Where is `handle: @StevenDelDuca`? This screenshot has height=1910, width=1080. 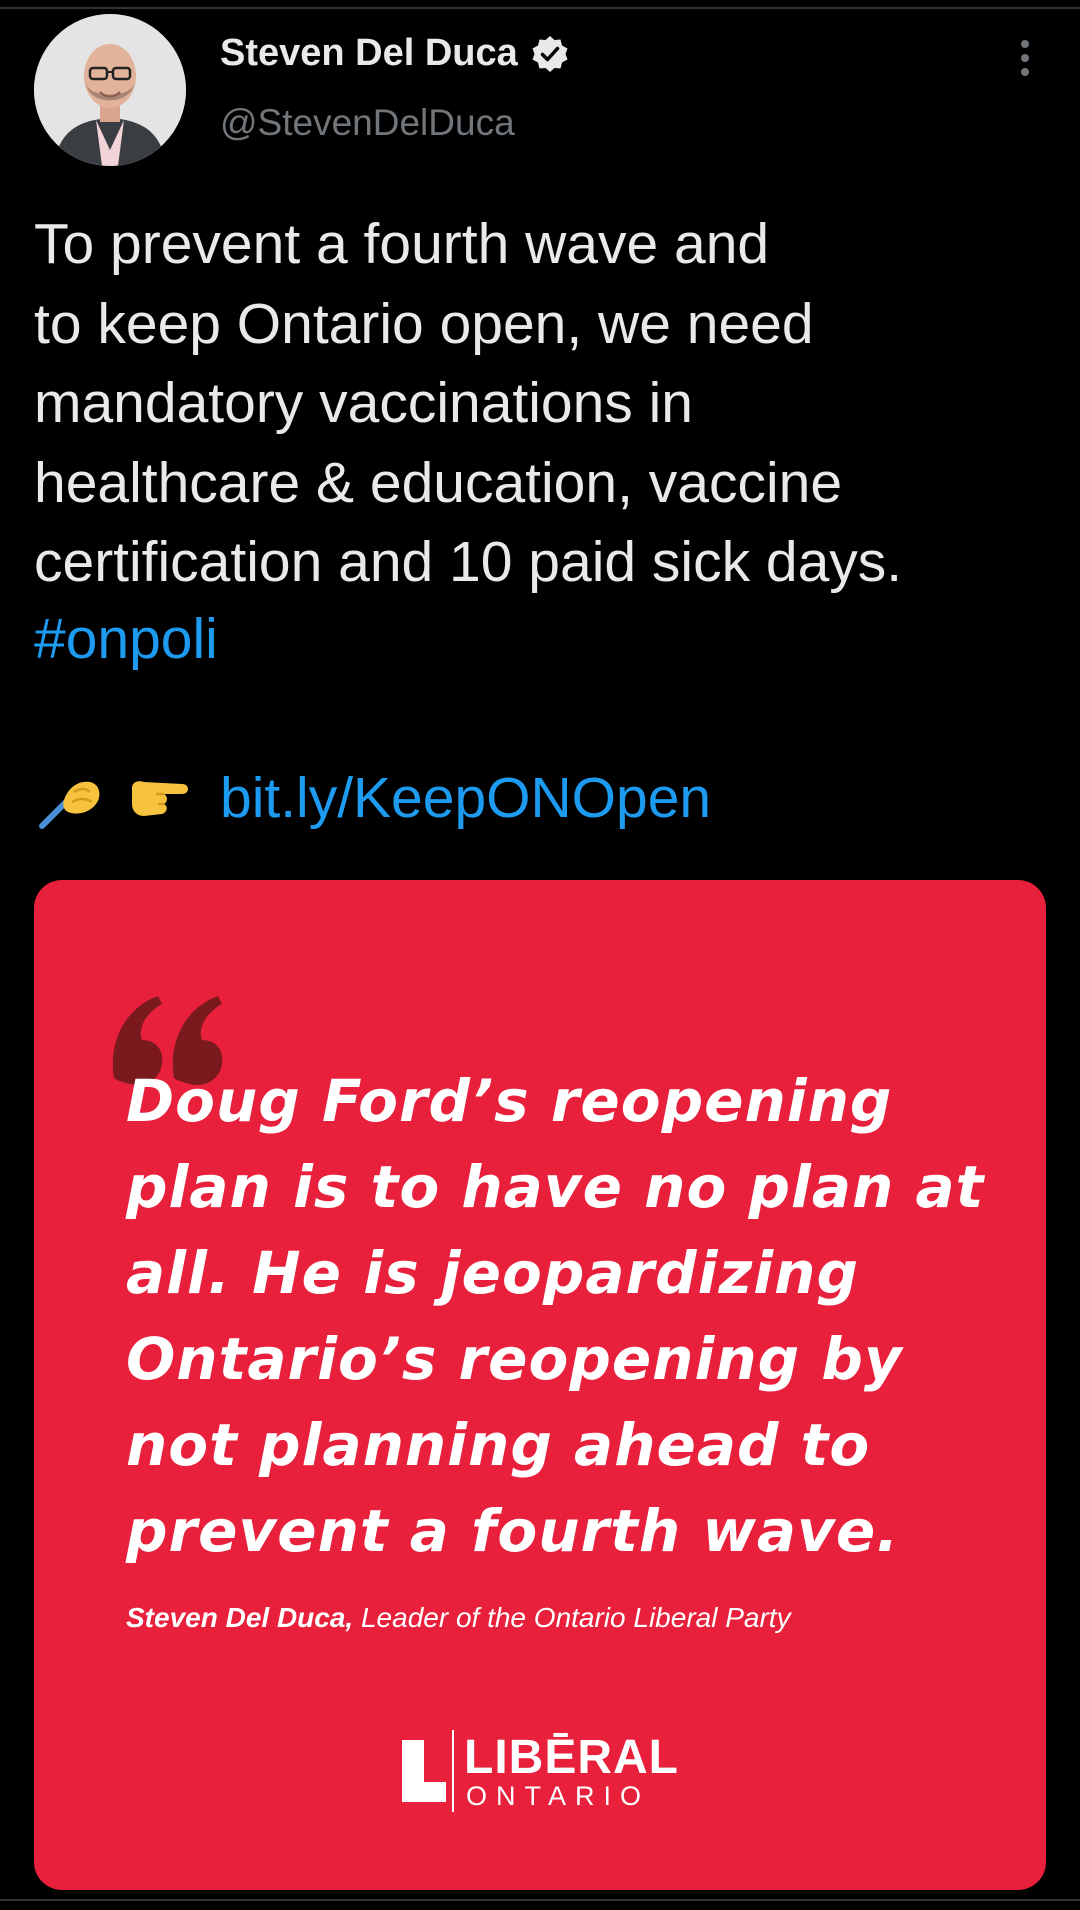
handle: @StevenDelDuca is located at coordinates (367, 123).